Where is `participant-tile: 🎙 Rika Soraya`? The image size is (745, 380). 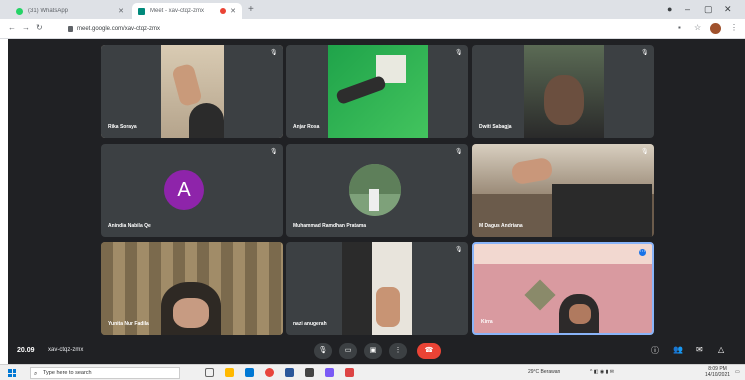 participant-tile: 🎙 Rika Soraya is located at coordinates (192, 91).